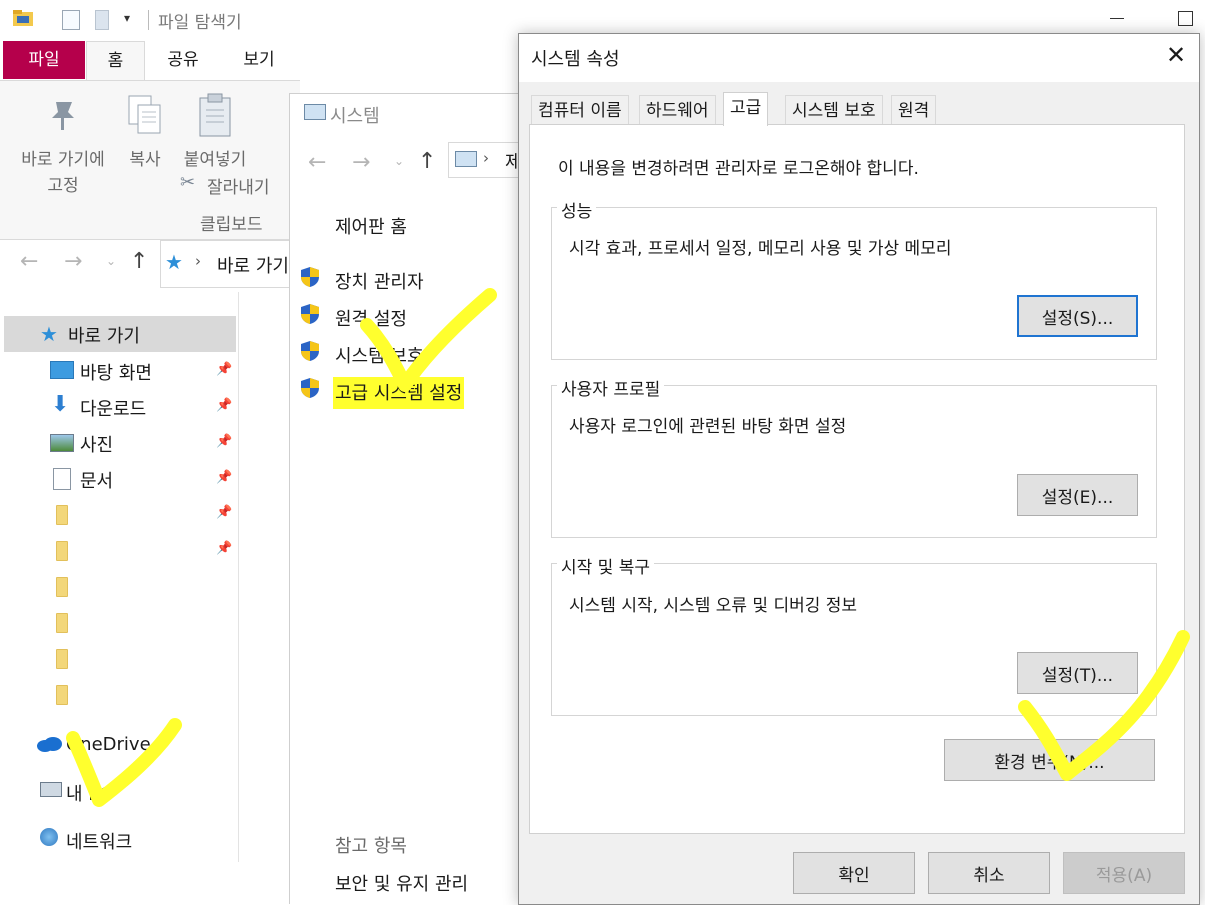  I want to click on paste-button: 붙여넣기, so click(215, 132).